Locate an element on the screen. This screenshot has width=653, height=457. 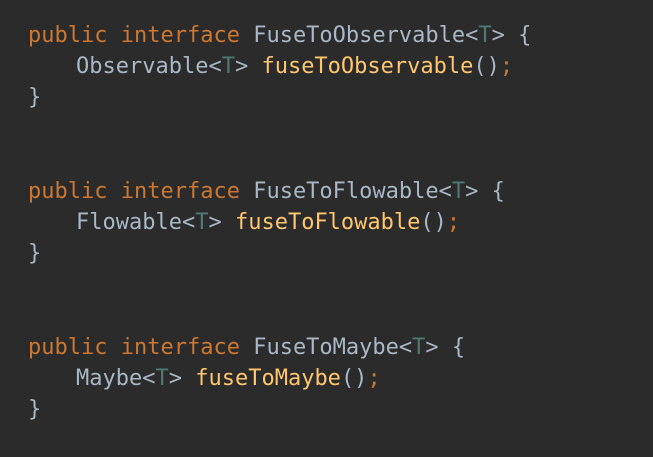
code-line-method-declaration: Flowable<T> fuseToFlowable(); is located at coordinates (266, 222).